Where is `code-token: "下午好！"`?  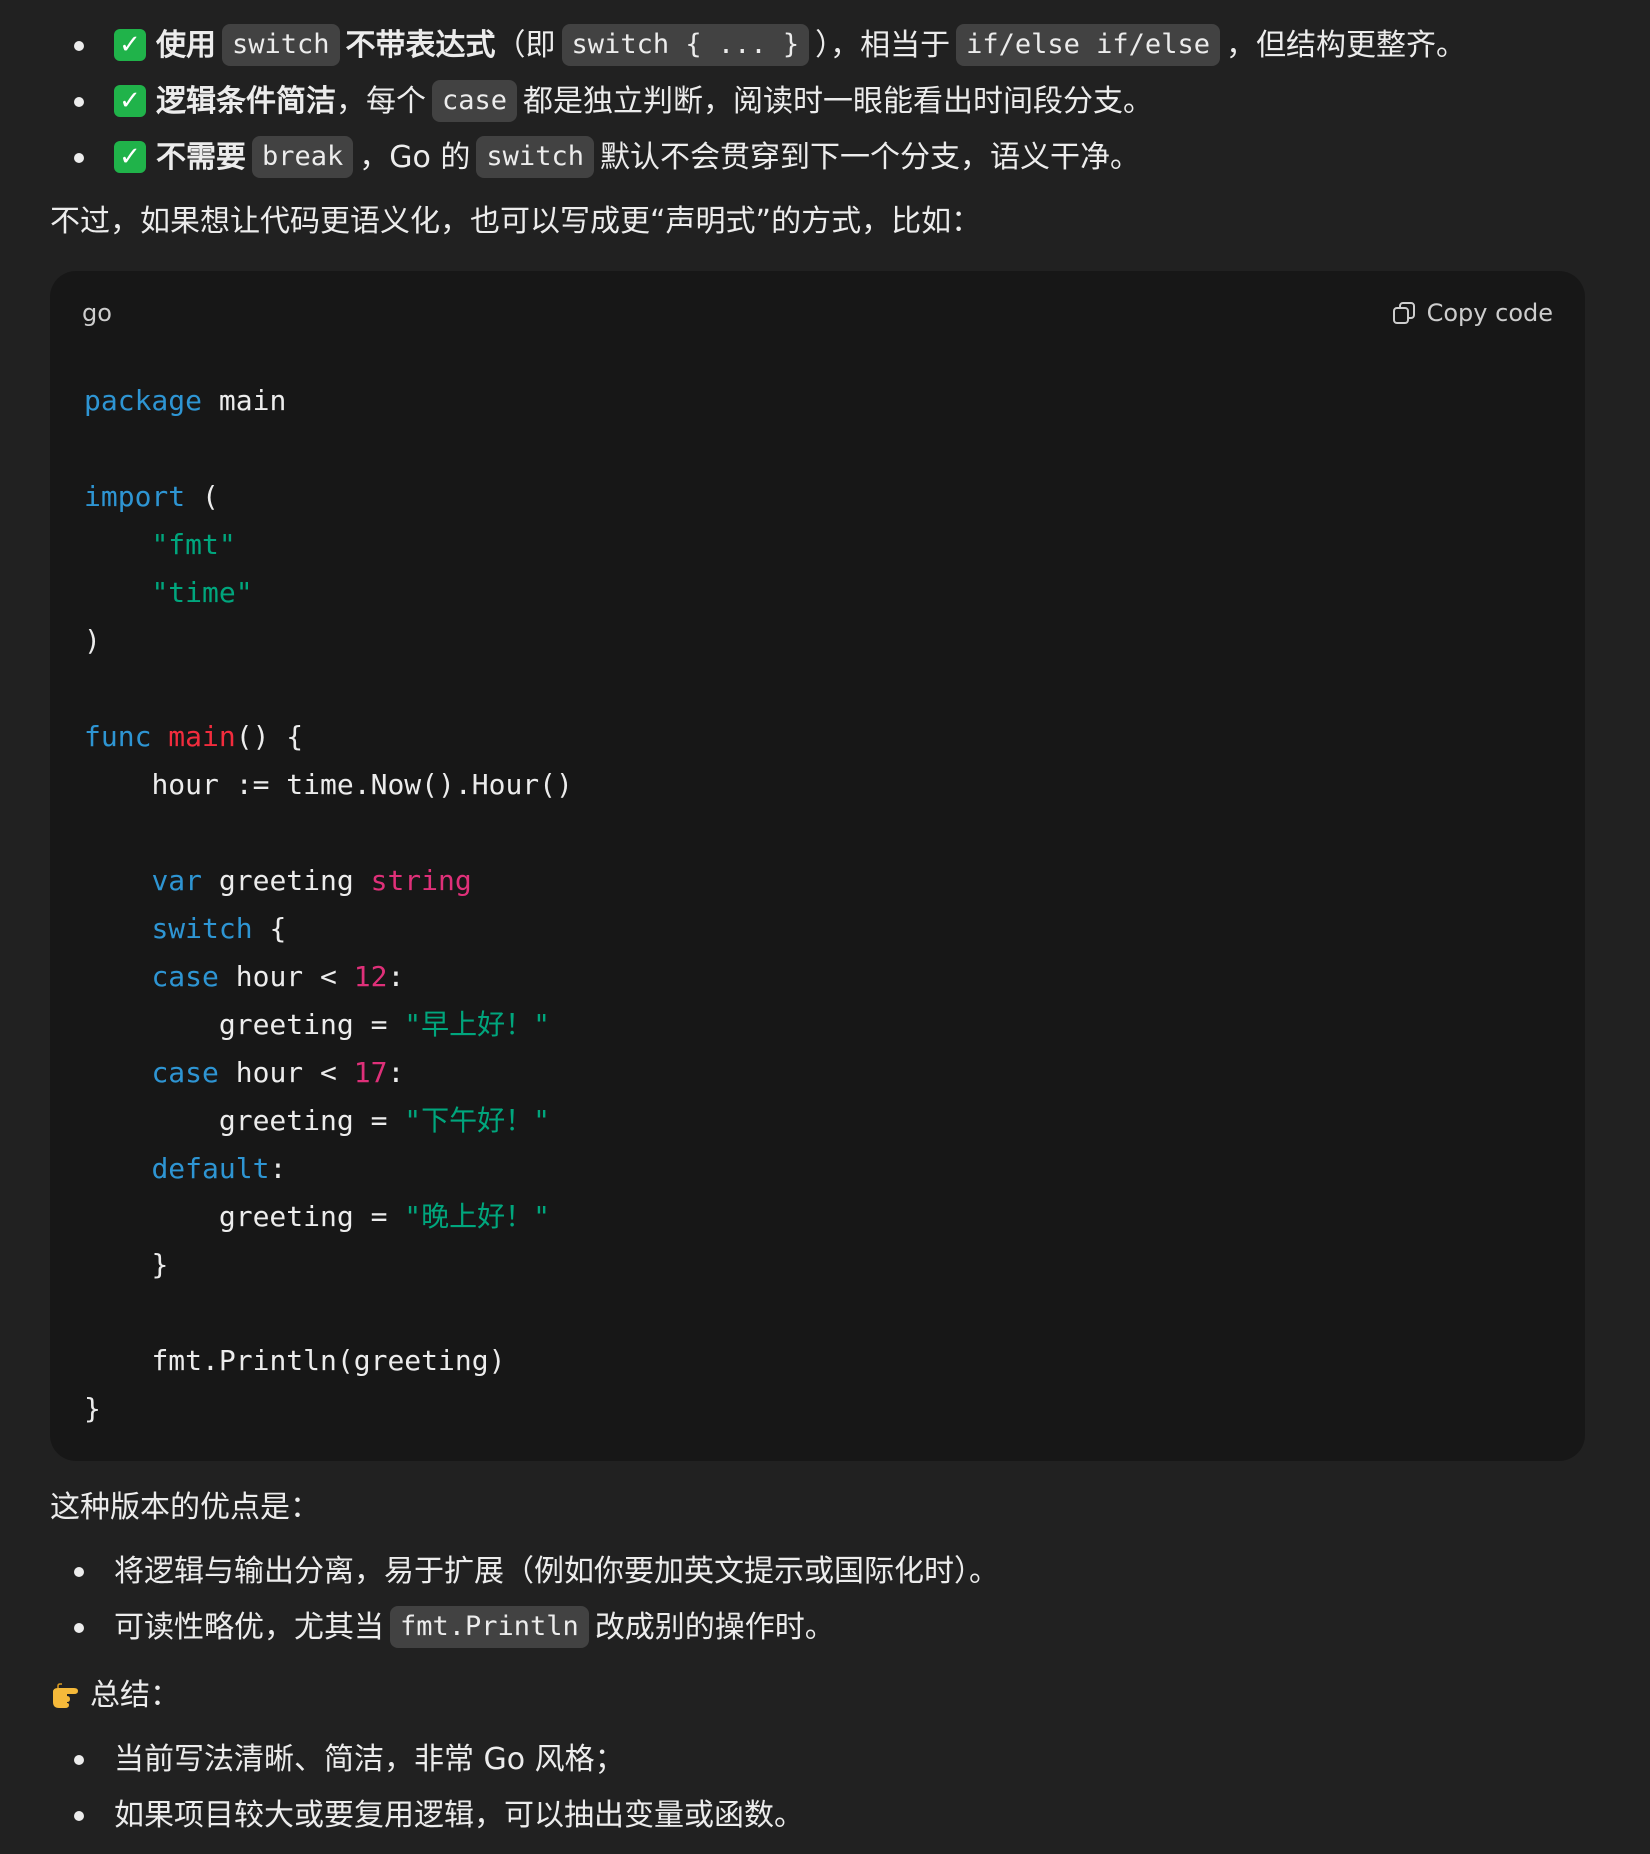
code-token: "下午好！" is located at coordinates (477, 1120).